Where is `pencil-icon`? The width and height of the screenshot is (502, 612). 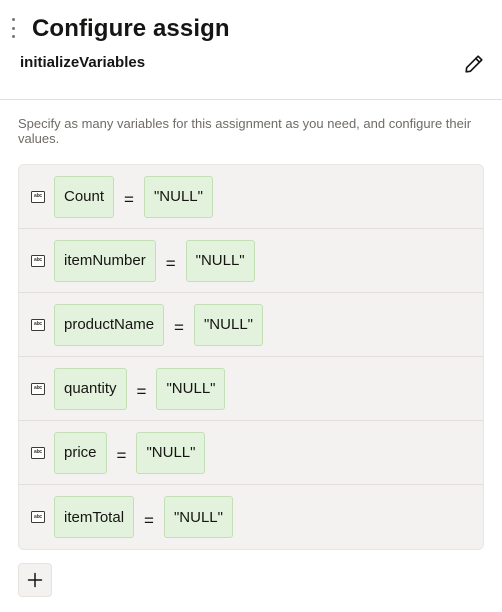 pencil-icon is located at coordinates (474, 64).